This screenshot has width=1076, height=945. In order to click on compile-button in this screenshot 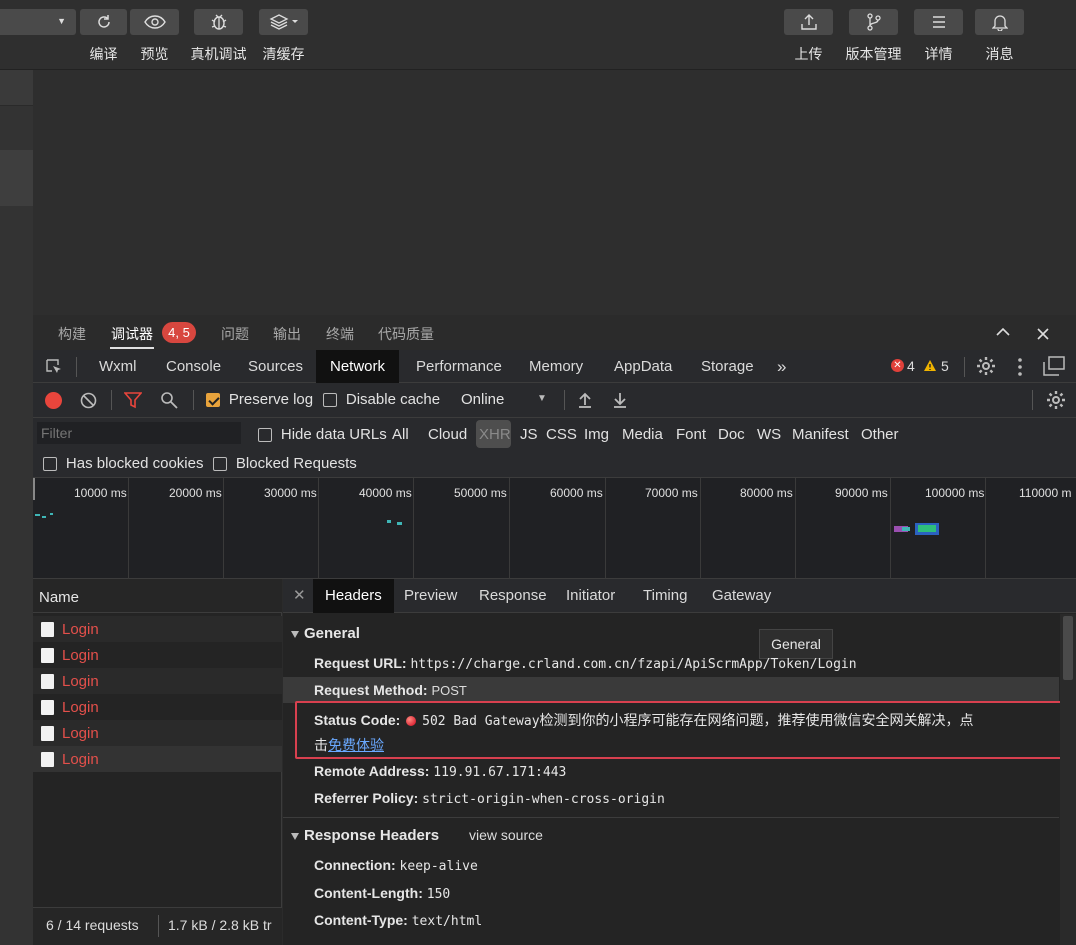, I will do `click(103, 22)`.